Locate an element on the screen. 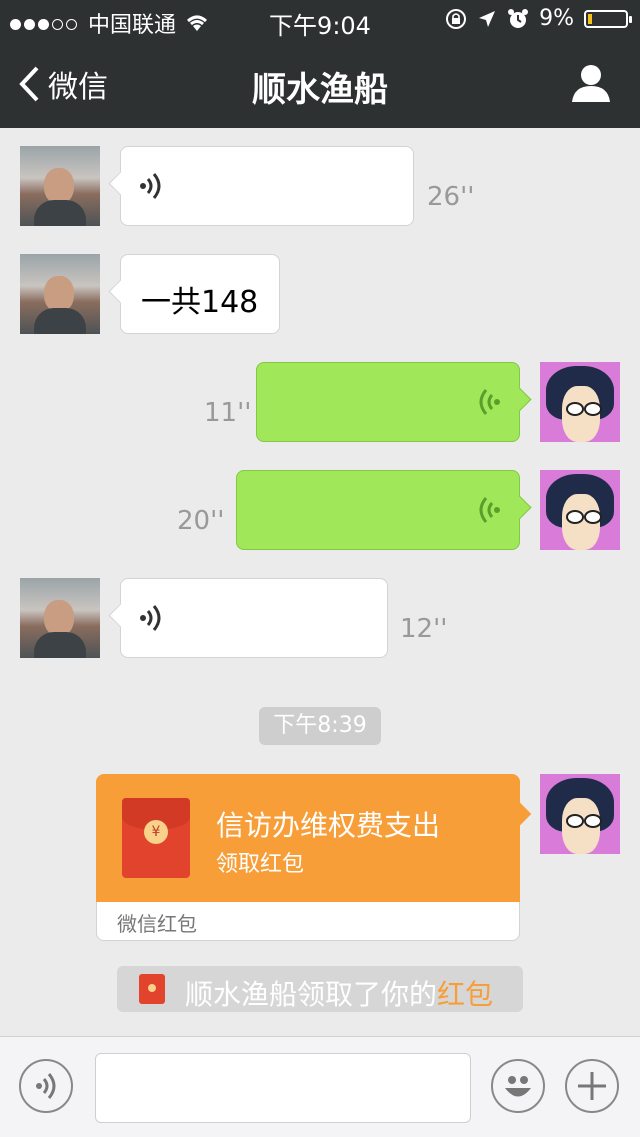 This screenshot has width=640, height=1137. voice-duration: 11'' is located at coordinates (228, 413).